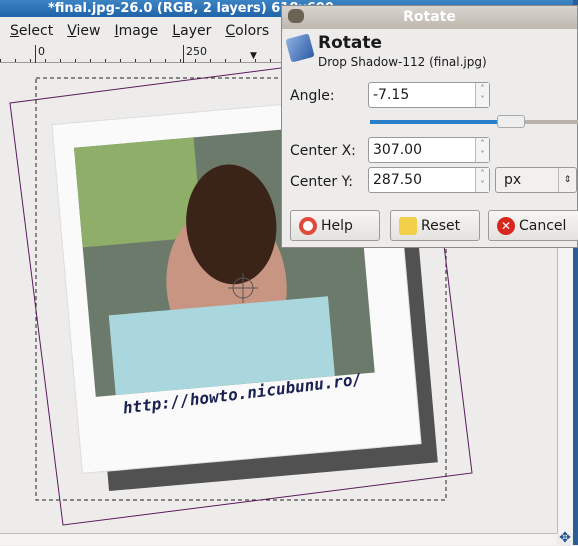 This screenshot has width=578, height=546. I want to click on lifebuoy-icon, so click(308, 225).